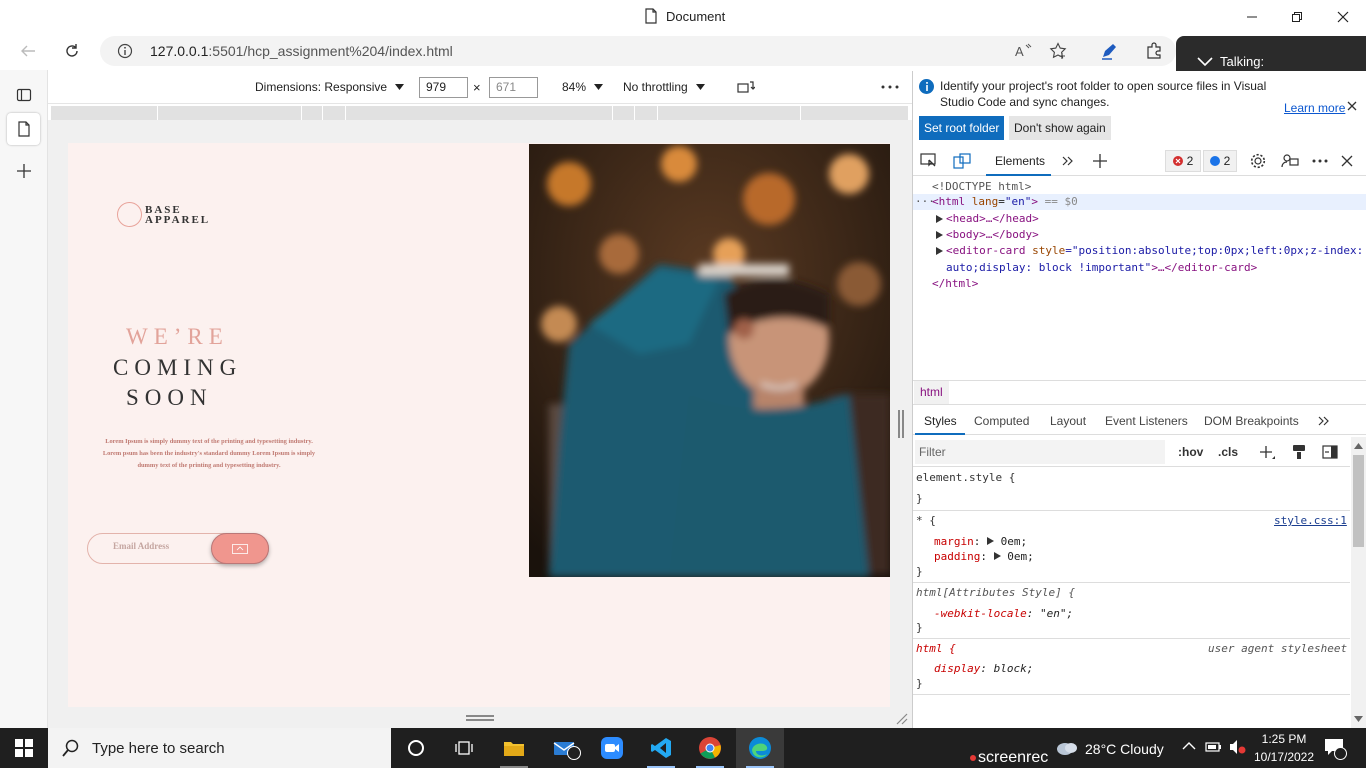  I want to click on close-infobar-icon, so click(1353, 107).